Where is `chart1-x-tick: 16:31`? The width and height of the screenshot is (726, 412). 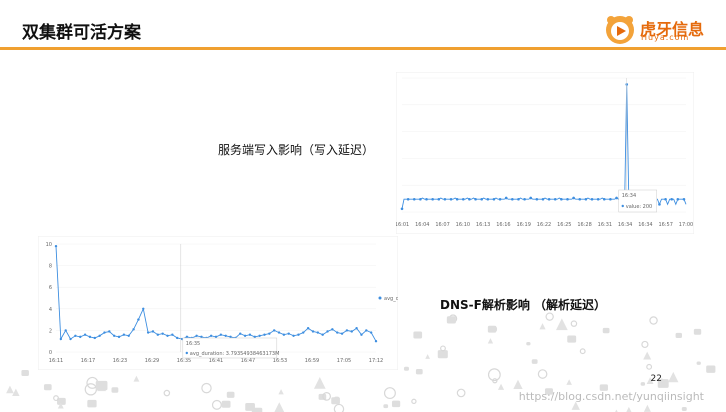 chart1-x-tick: 16:31 is located at coordinates (605, 225).